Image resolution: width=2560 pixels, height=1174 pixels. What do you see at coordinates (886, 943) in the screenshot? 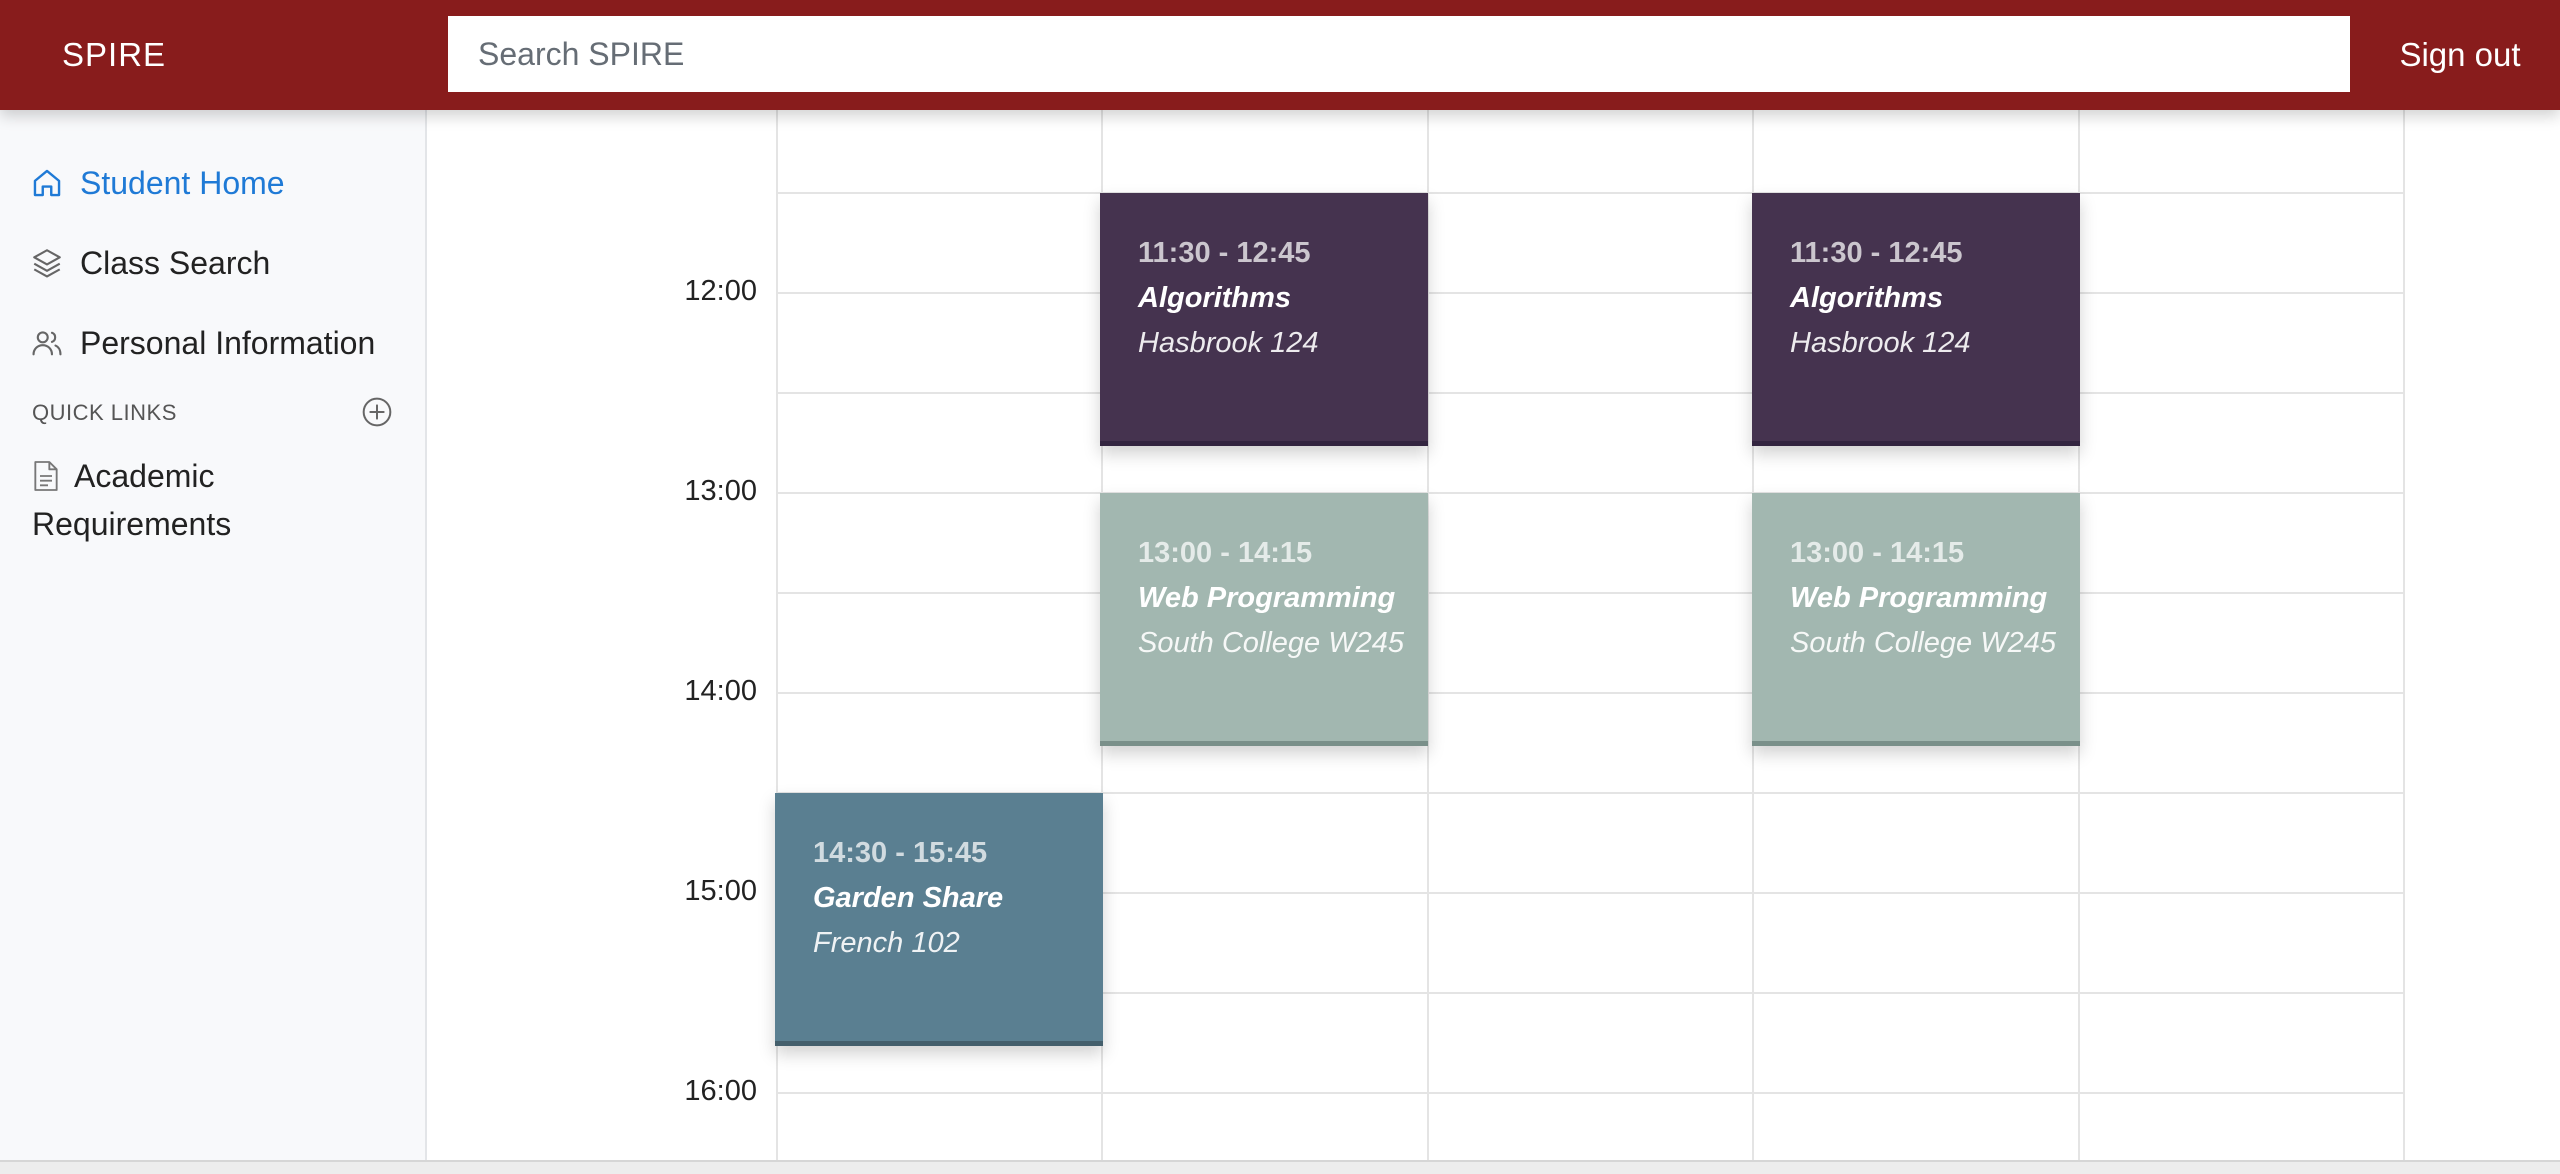
I see `event-location: French 102` at bounding box center [886, 943].